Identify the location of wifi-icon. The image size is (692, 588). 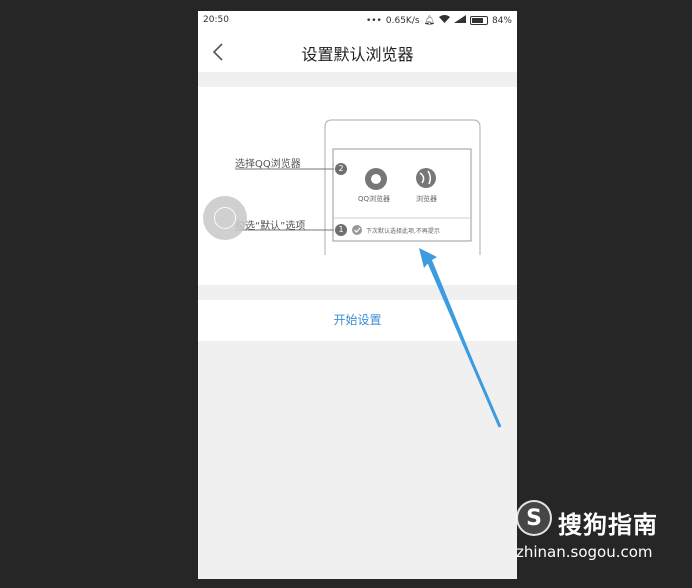
(444, 20).